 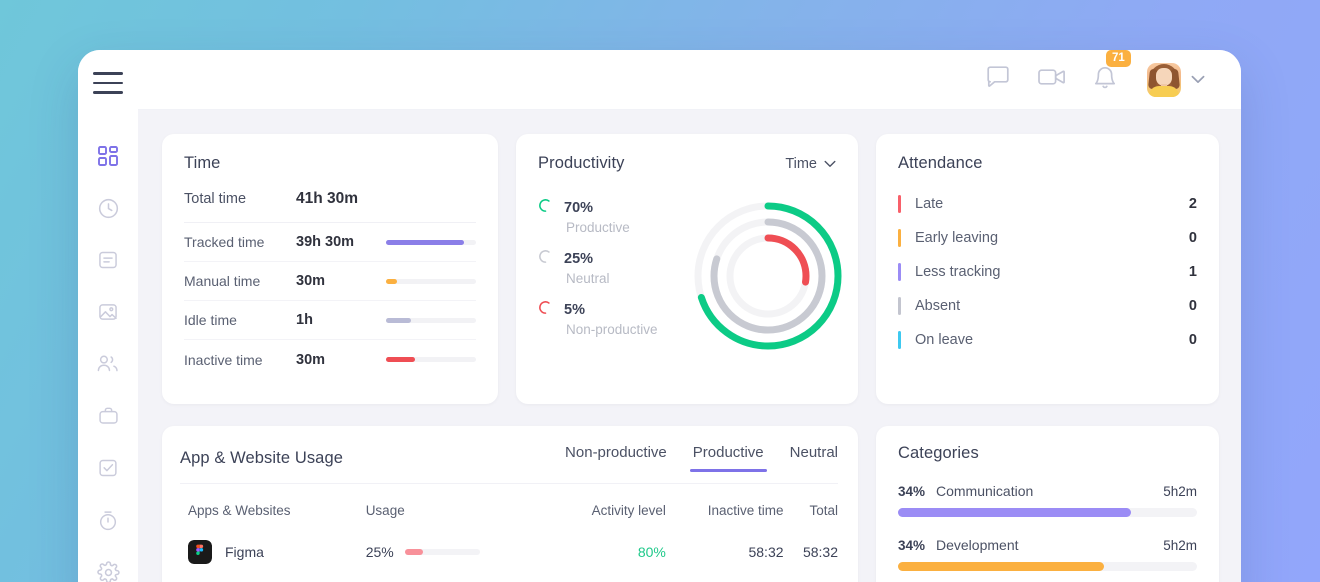 I want to click on video-call-button, so click(x=1052, y=79).